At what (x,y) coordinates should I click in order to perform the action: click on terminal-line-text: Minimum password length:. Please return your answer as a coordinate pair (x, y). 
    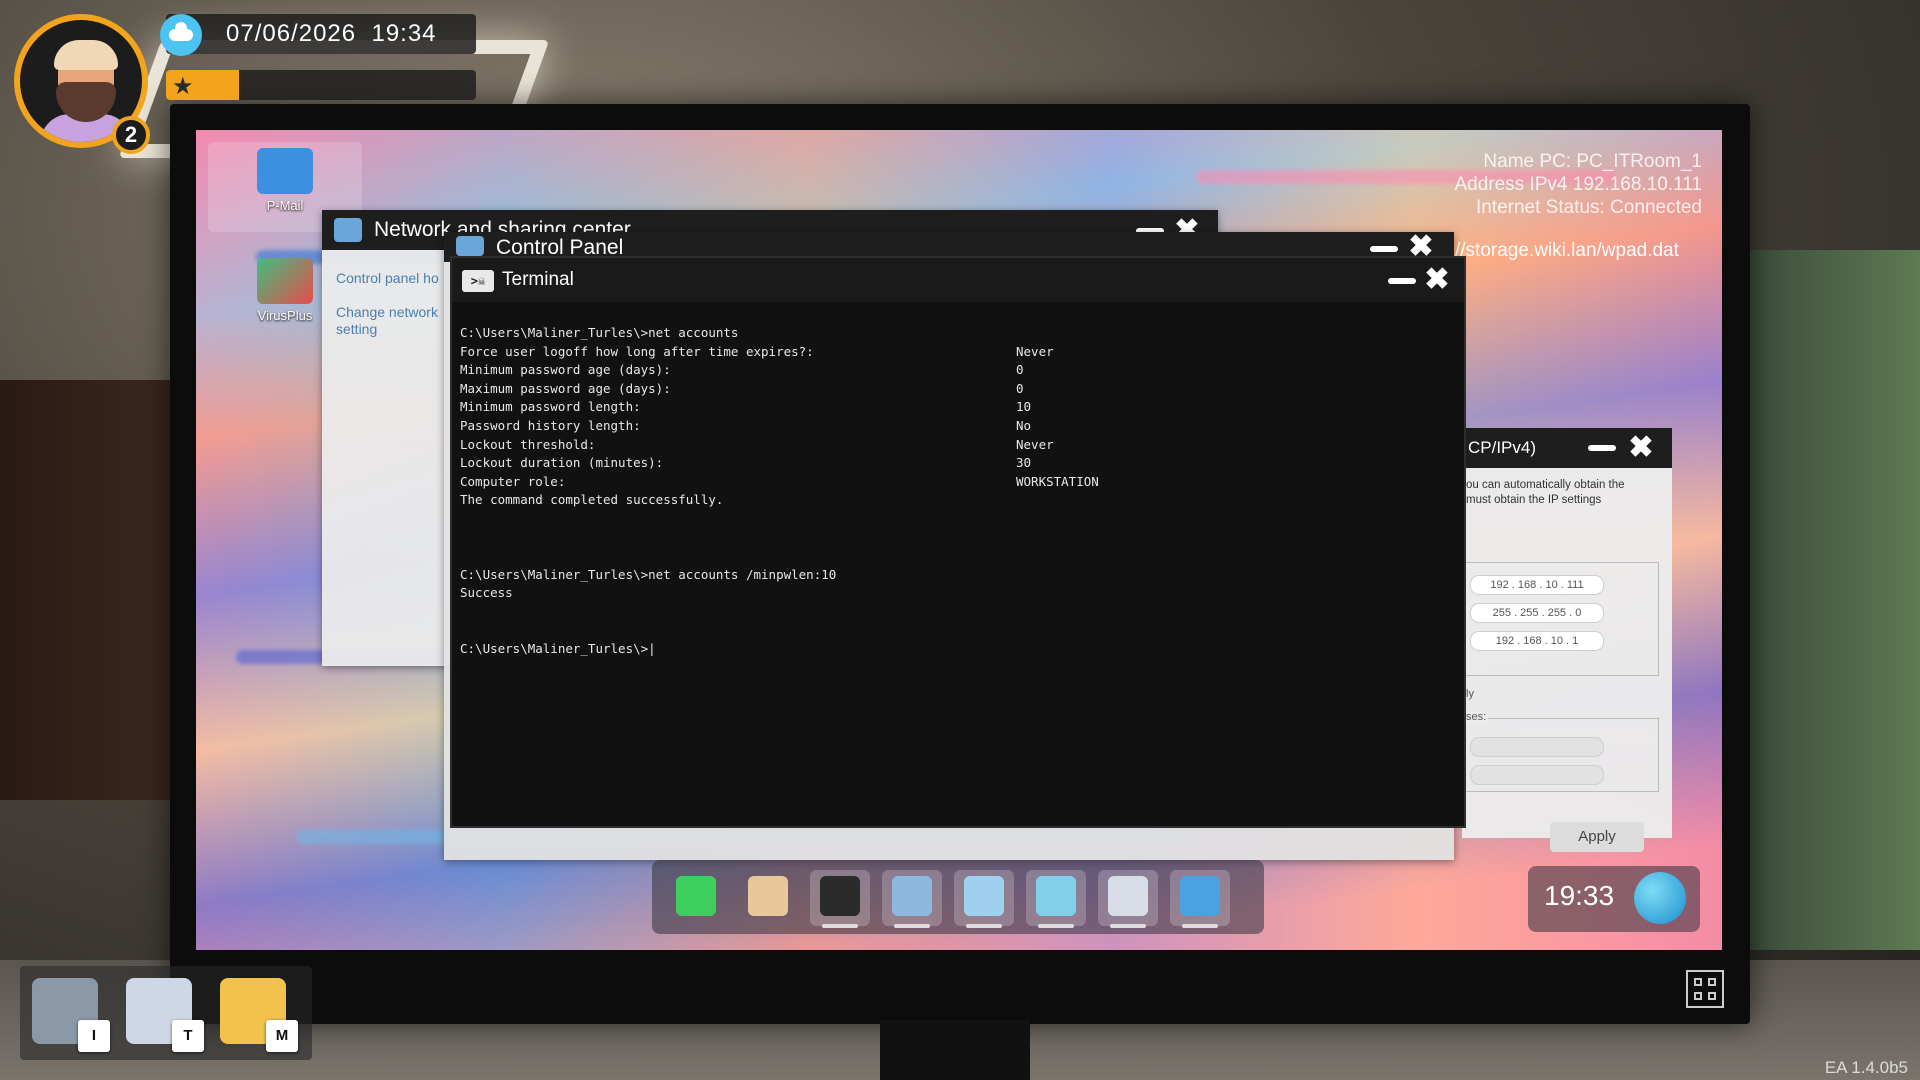
    Looking at the image, I should click on (550, 407).